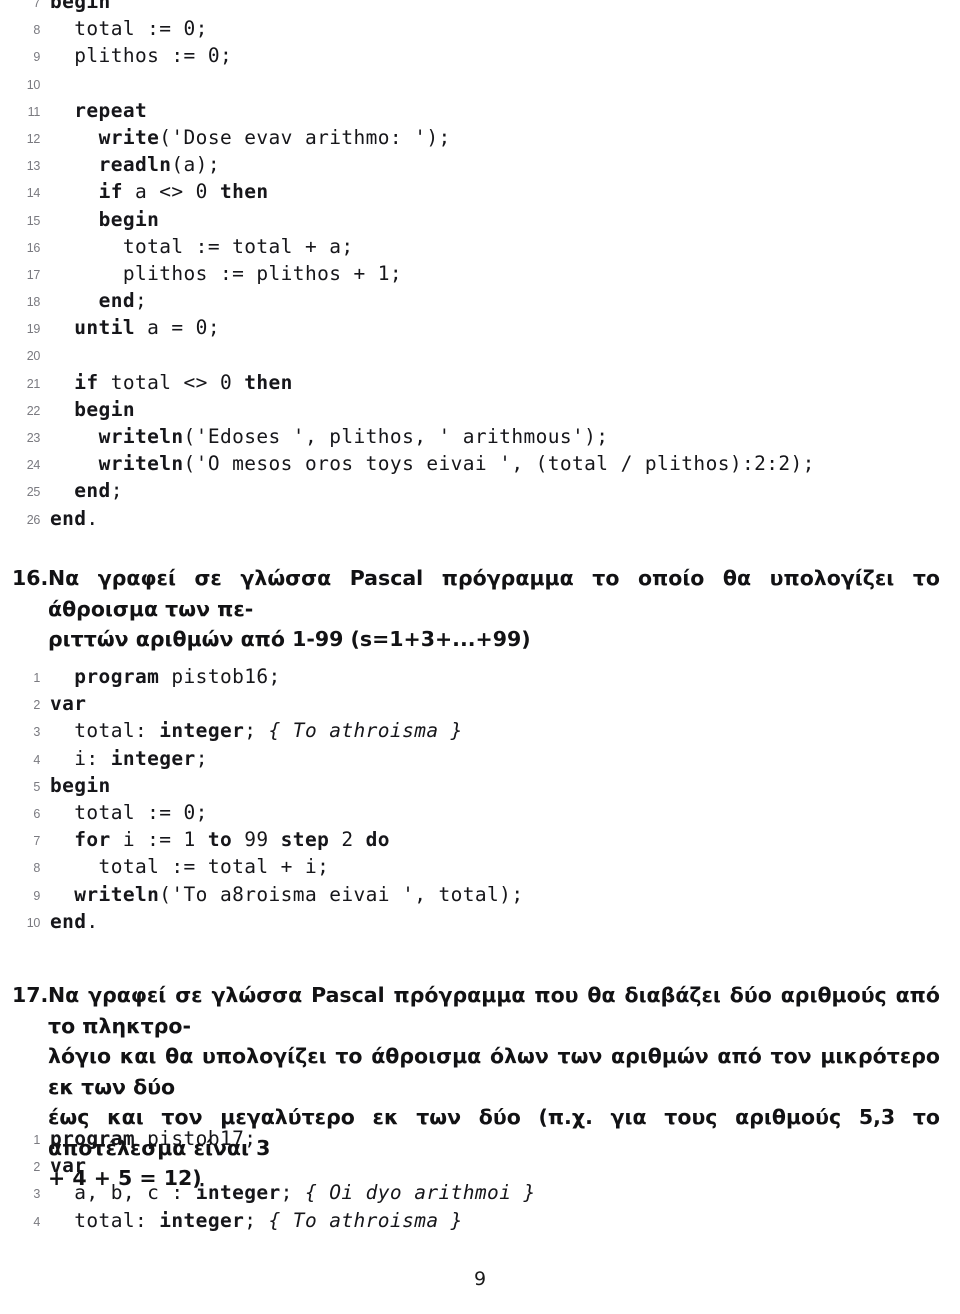 This screenshot has width=960, height=1314. I want to click on code-line-number: 12, so click(33, 138).